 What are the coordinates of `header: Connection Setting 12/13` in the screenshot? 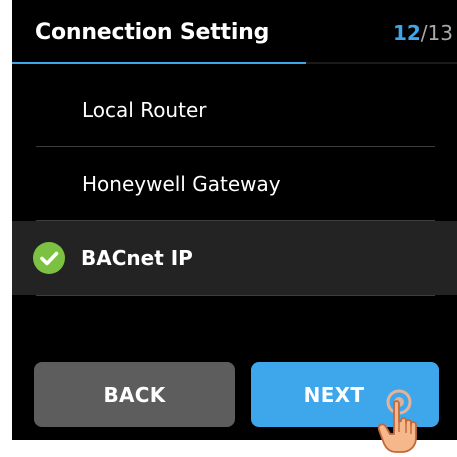 It's located at (234, 33).